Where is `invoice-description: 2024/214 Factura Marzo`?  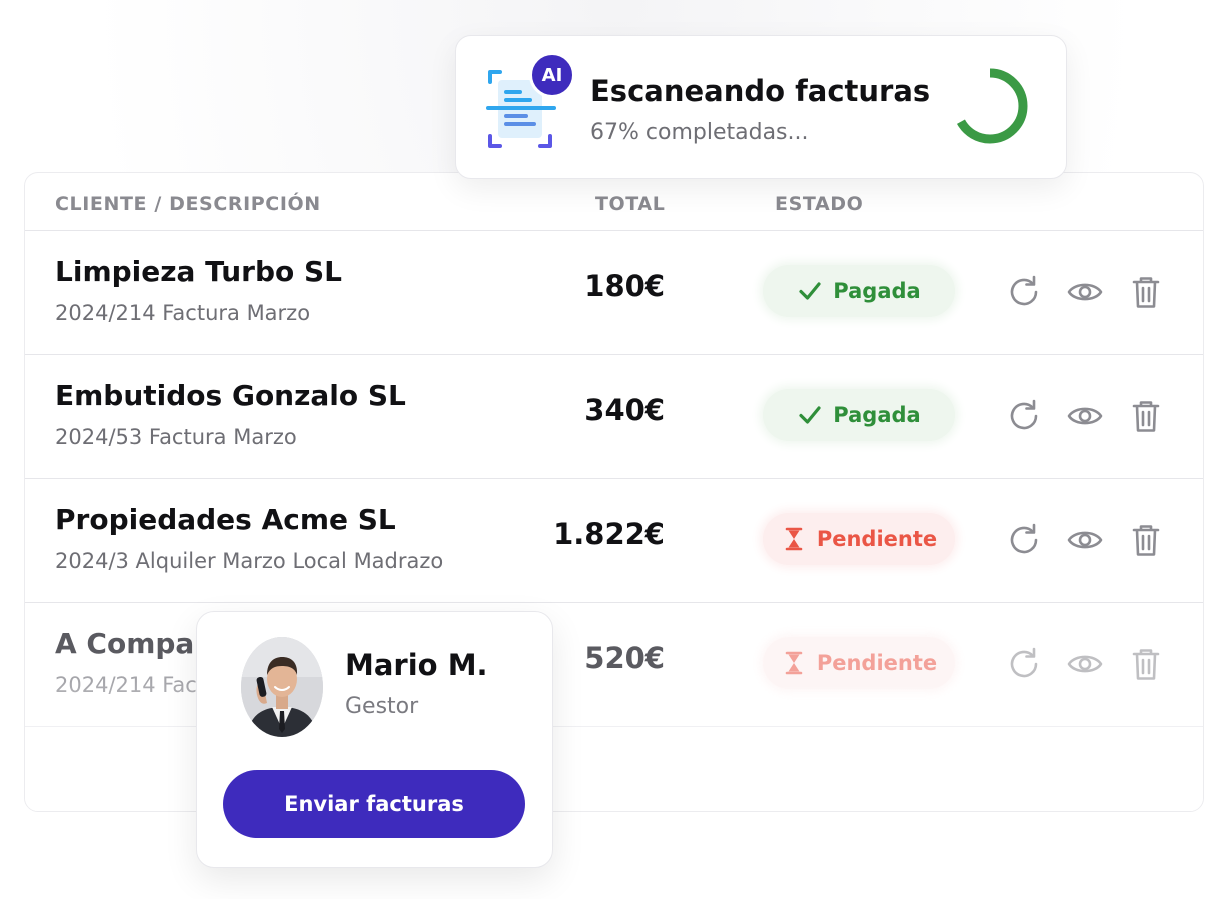
invoice-description: 2024/214 Factura Marzo is located at coordinates (183, 313).